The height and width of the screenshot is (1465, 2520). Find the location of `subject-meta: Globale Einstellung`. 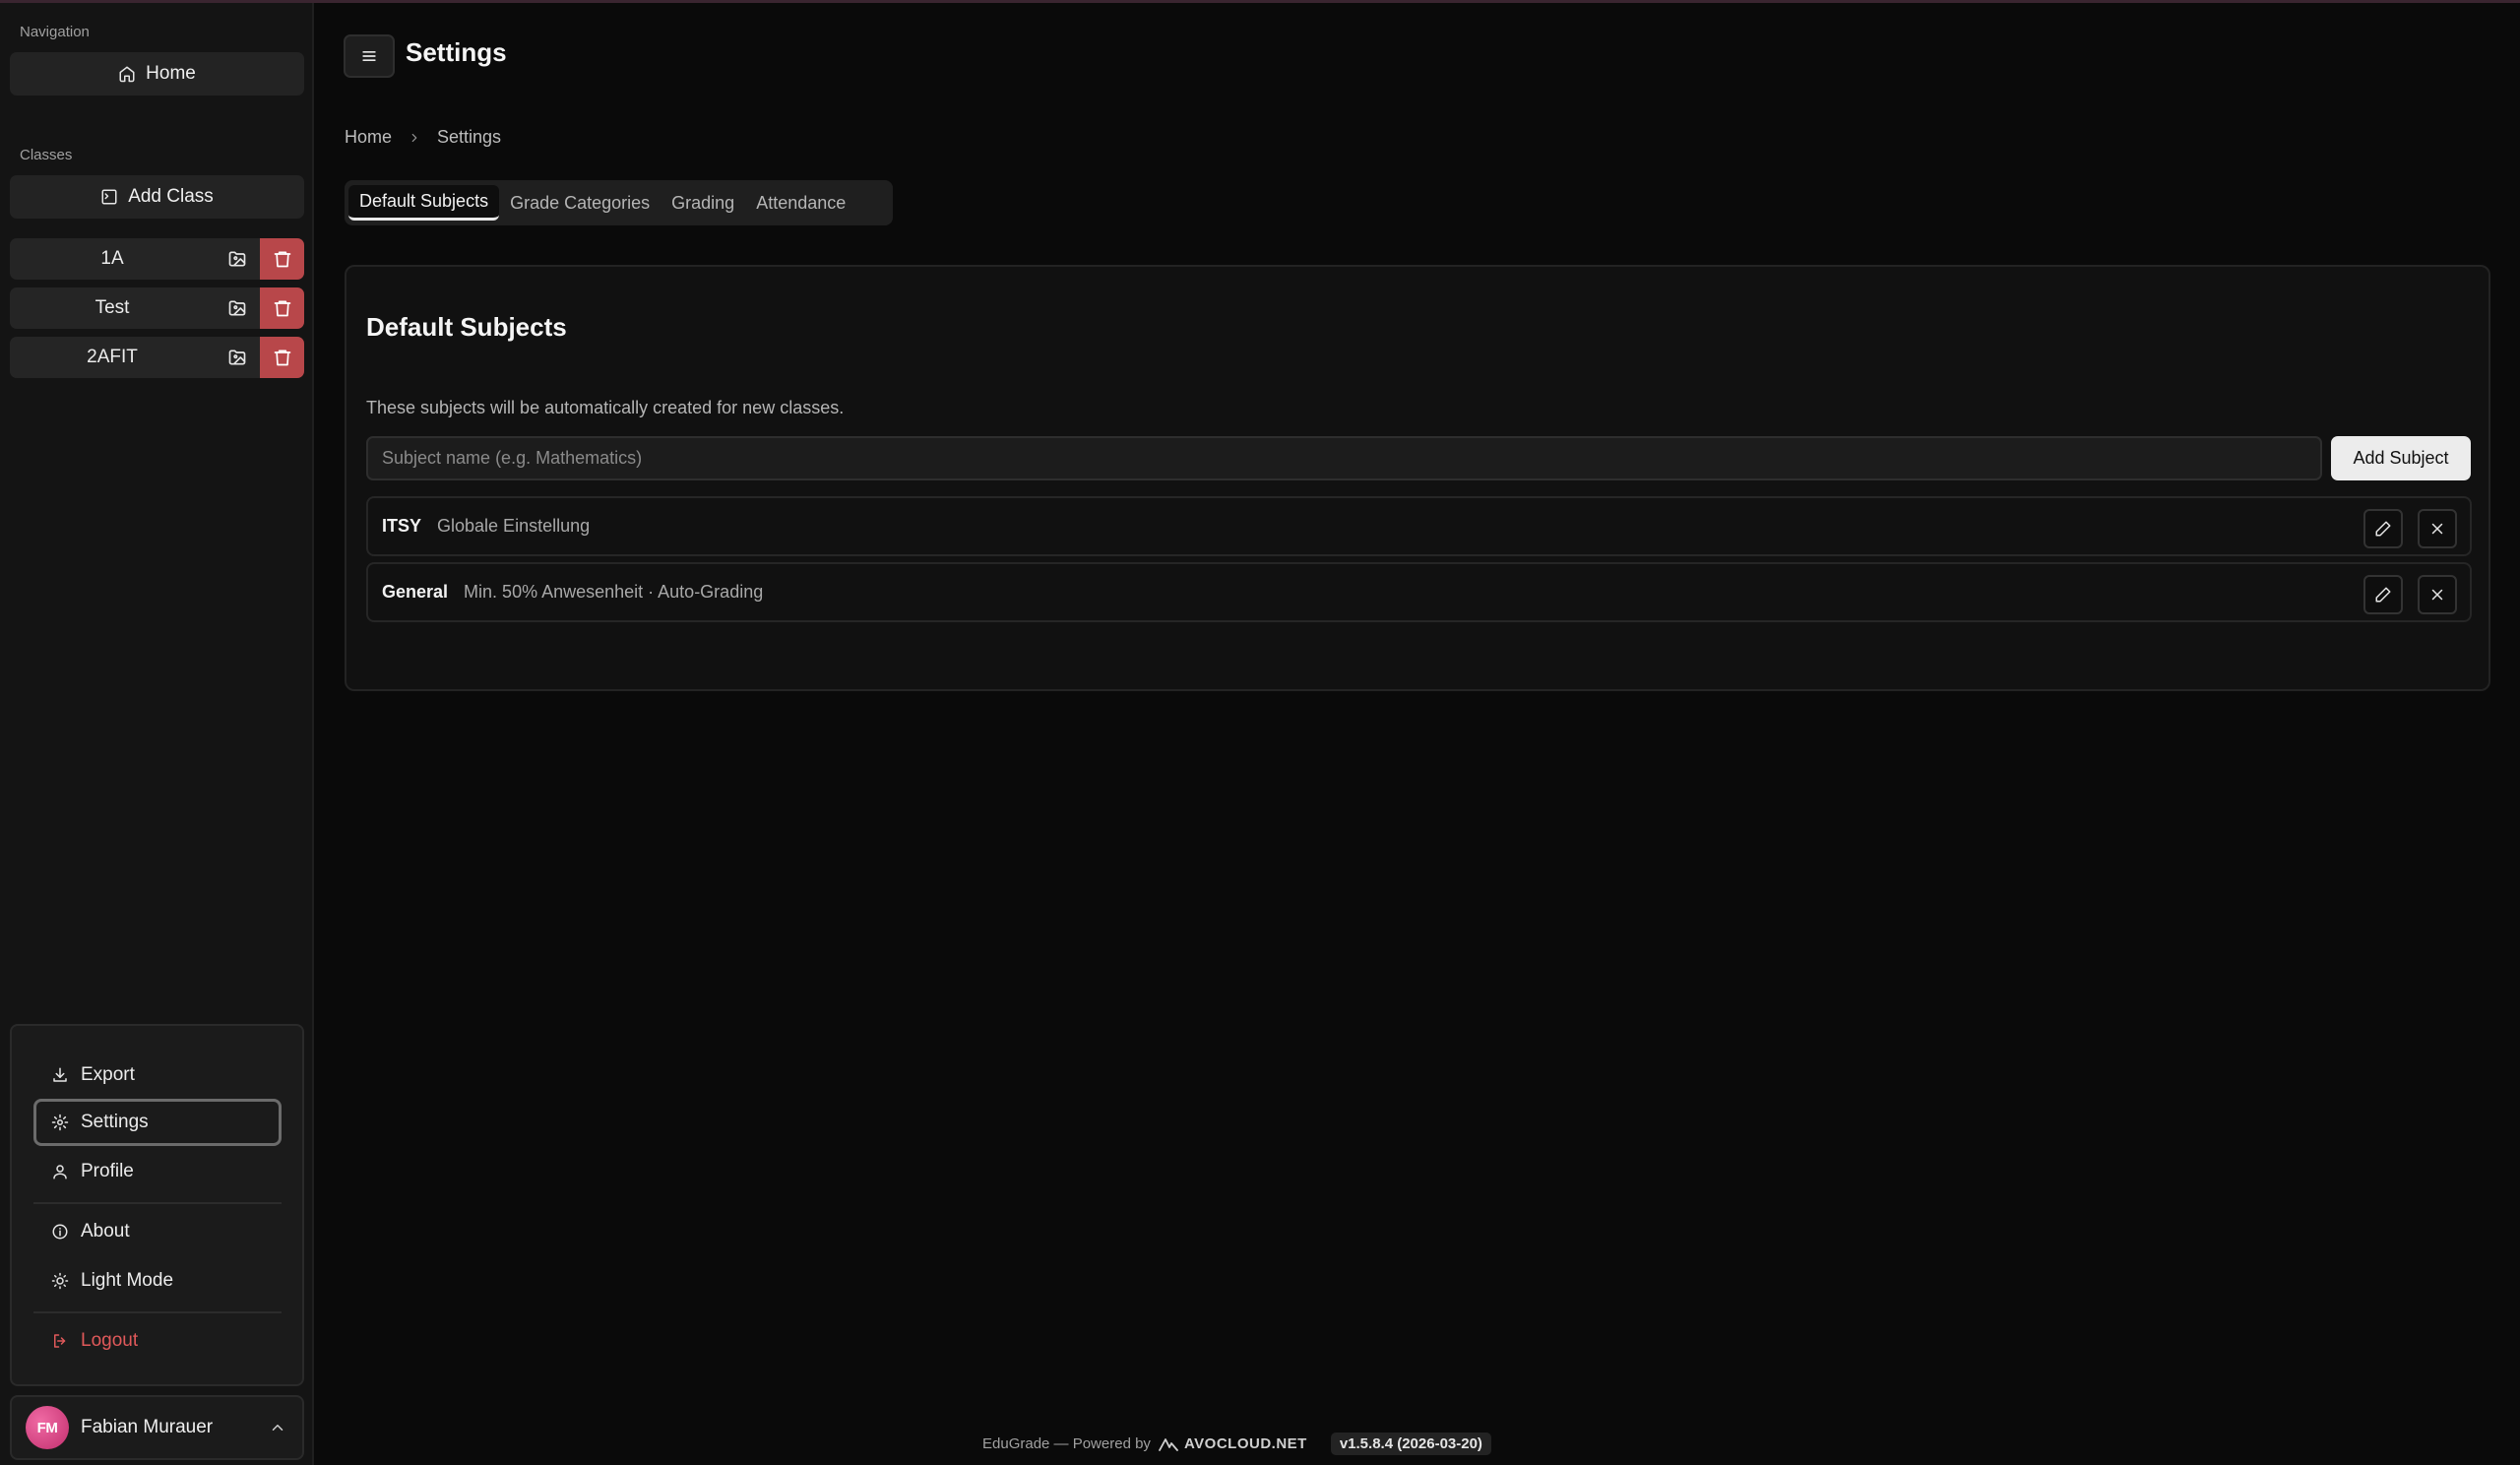

subject-meta: Globale Einstellung is located at coordinates (514, 526).